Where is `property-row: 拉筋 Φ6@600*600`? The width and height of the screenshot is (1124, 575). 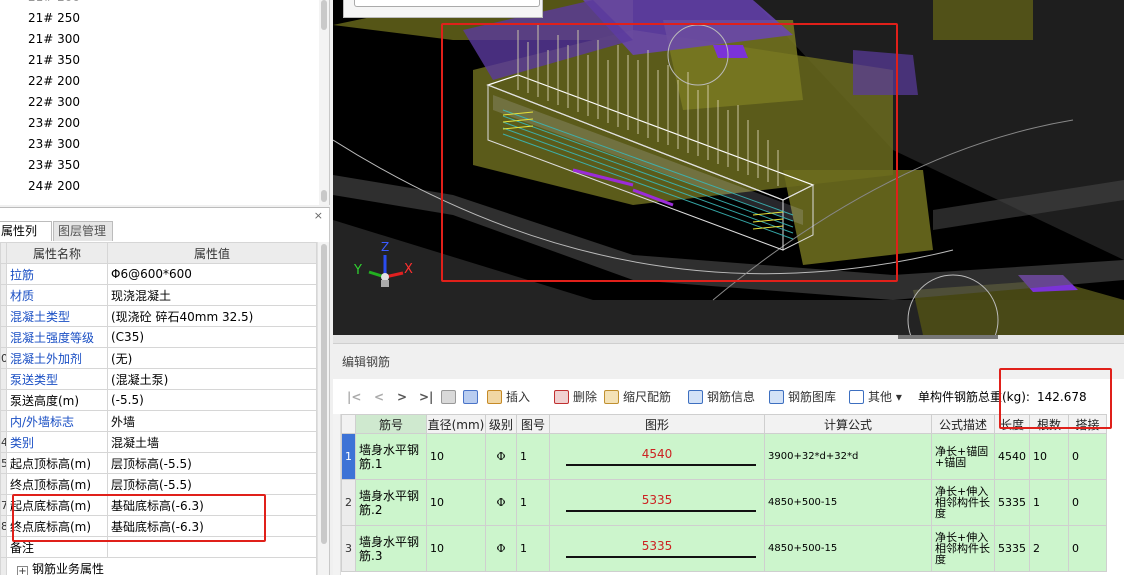 property-row: 拉筋 Φ6@600*600 is located at coordinates (158, 274).